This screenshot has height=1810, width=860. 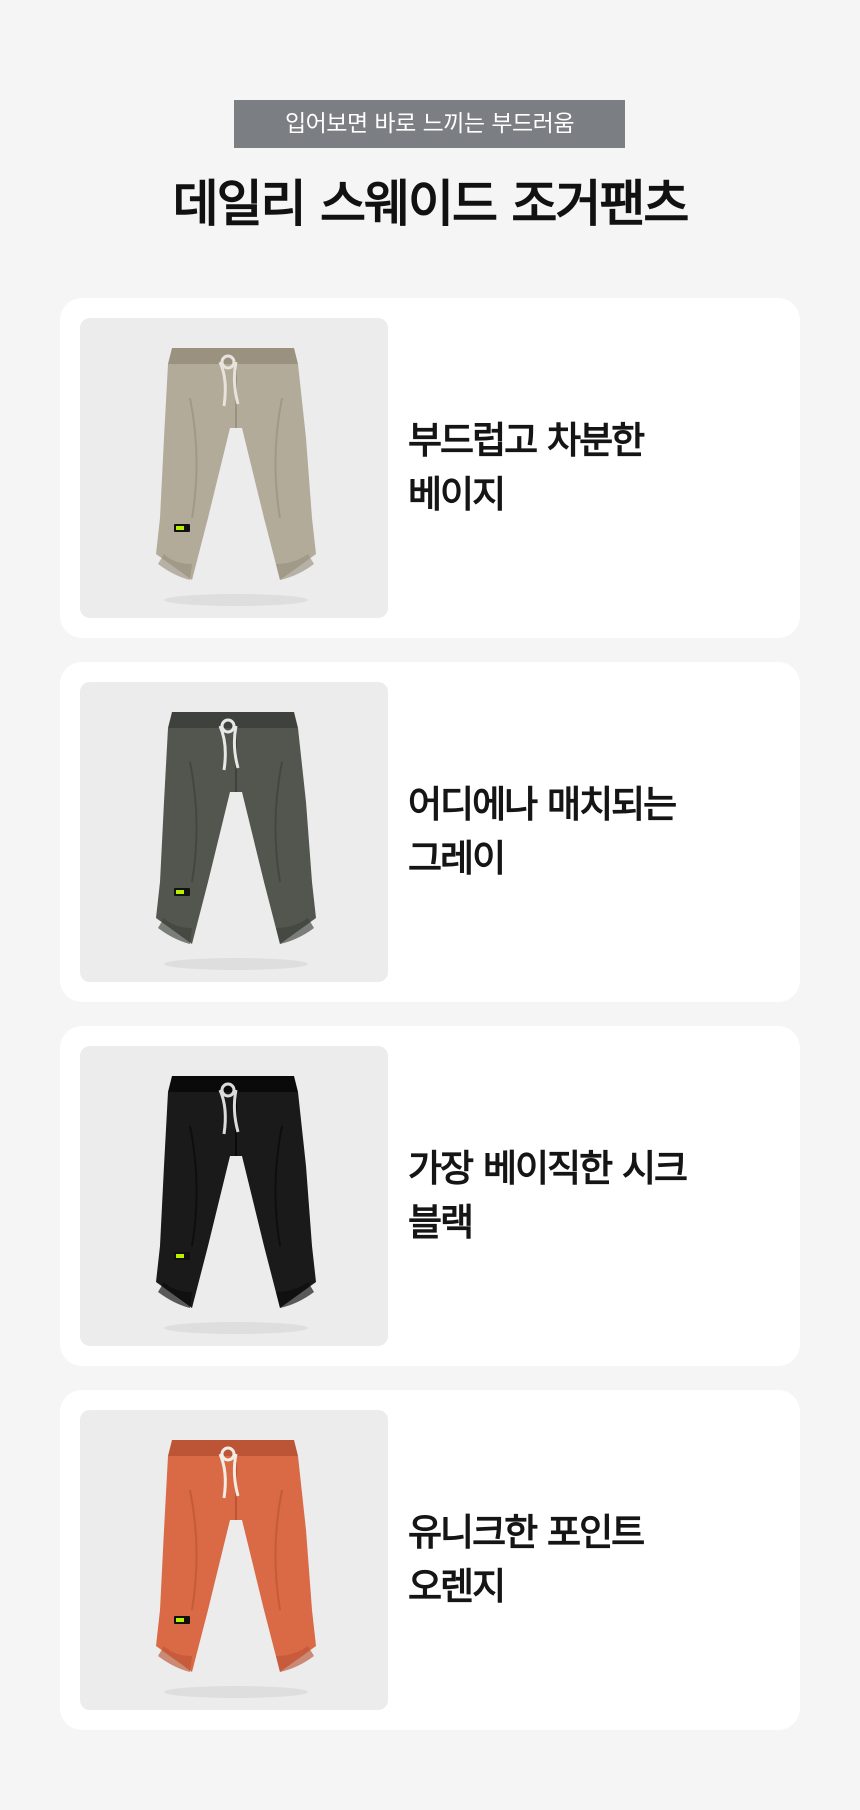 I want to click on gray-pants-photo, so click(x=234, y=832).